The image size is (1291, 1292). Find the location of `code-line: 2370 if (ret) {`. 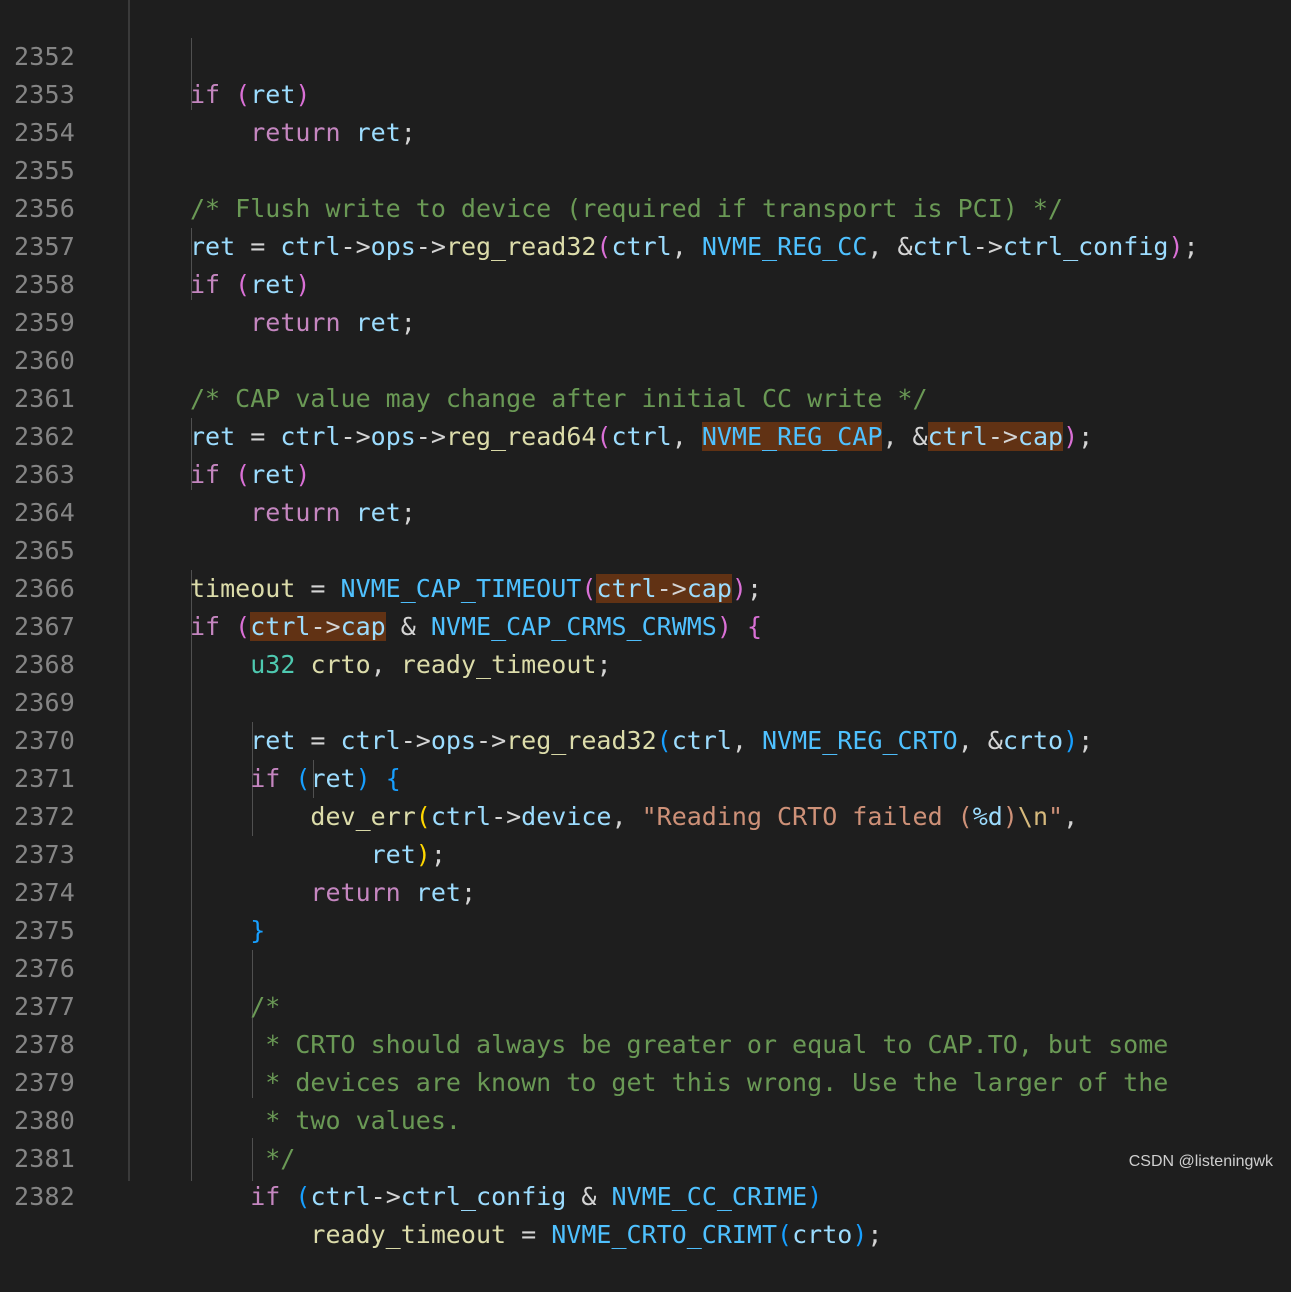

code-line: 2370 if (ret) { is located at coordinates (645, 738).